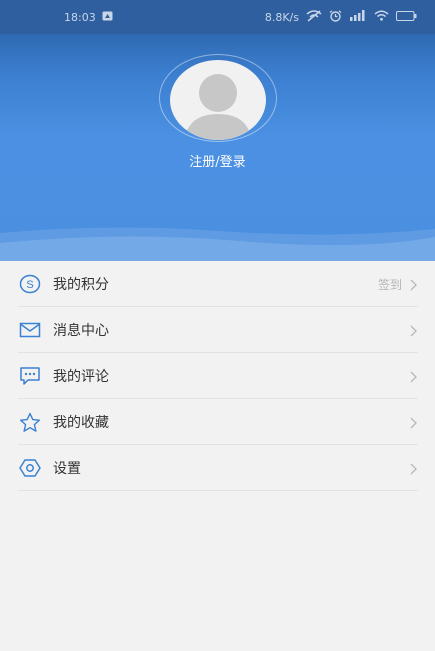  Describe the element at coordinates (81, 377) in the screenshot. I see `menu-label: 我的评论` at that location.